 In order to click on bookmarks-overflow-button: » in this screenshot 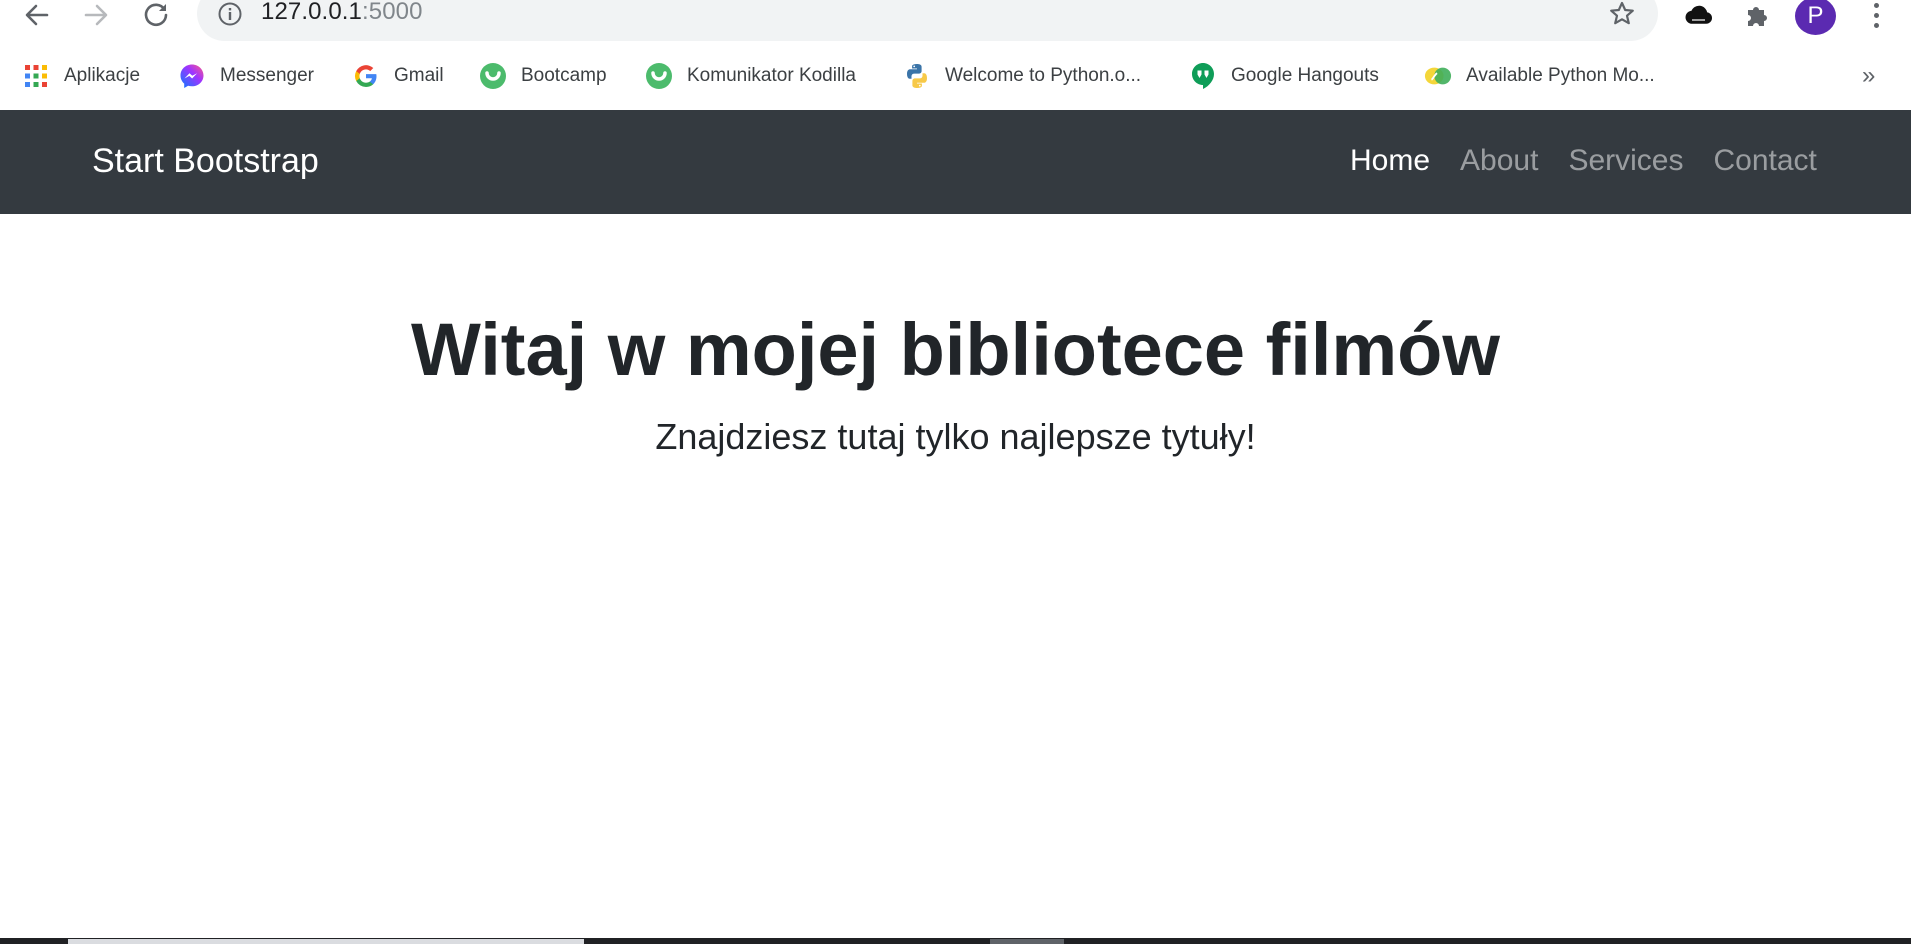, I will do `click(1868, 76)`.